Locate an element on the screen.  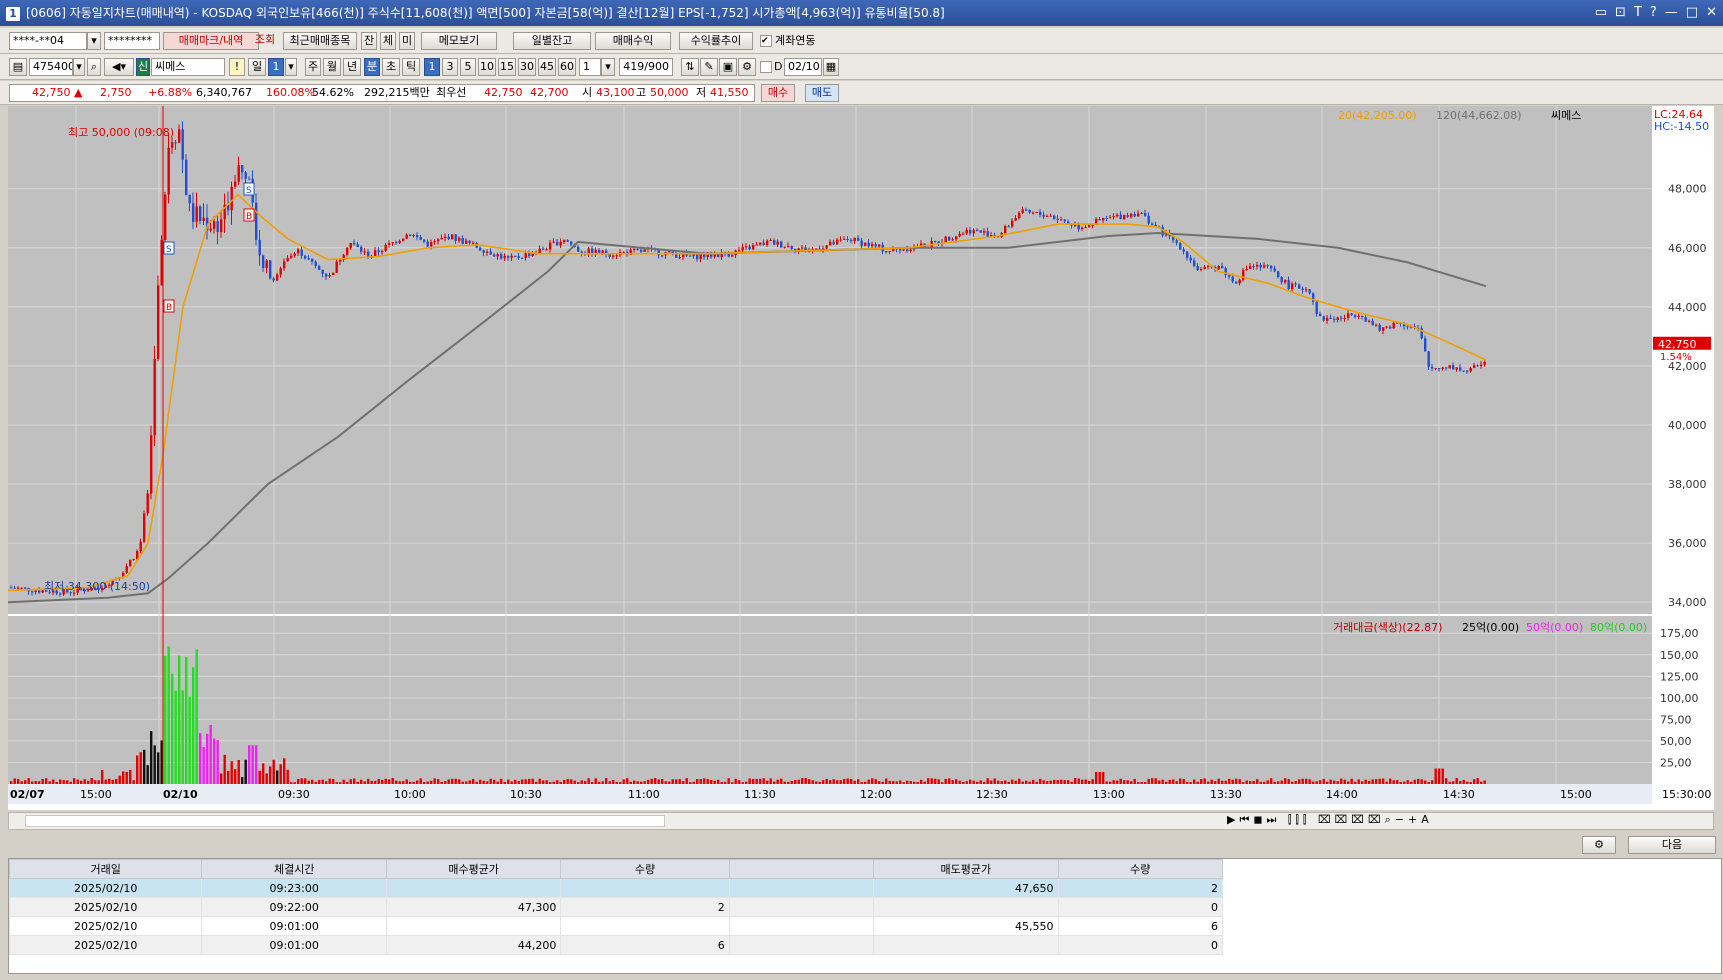
account-link-checkbox: ✔ is located at coordinates (766, 41).